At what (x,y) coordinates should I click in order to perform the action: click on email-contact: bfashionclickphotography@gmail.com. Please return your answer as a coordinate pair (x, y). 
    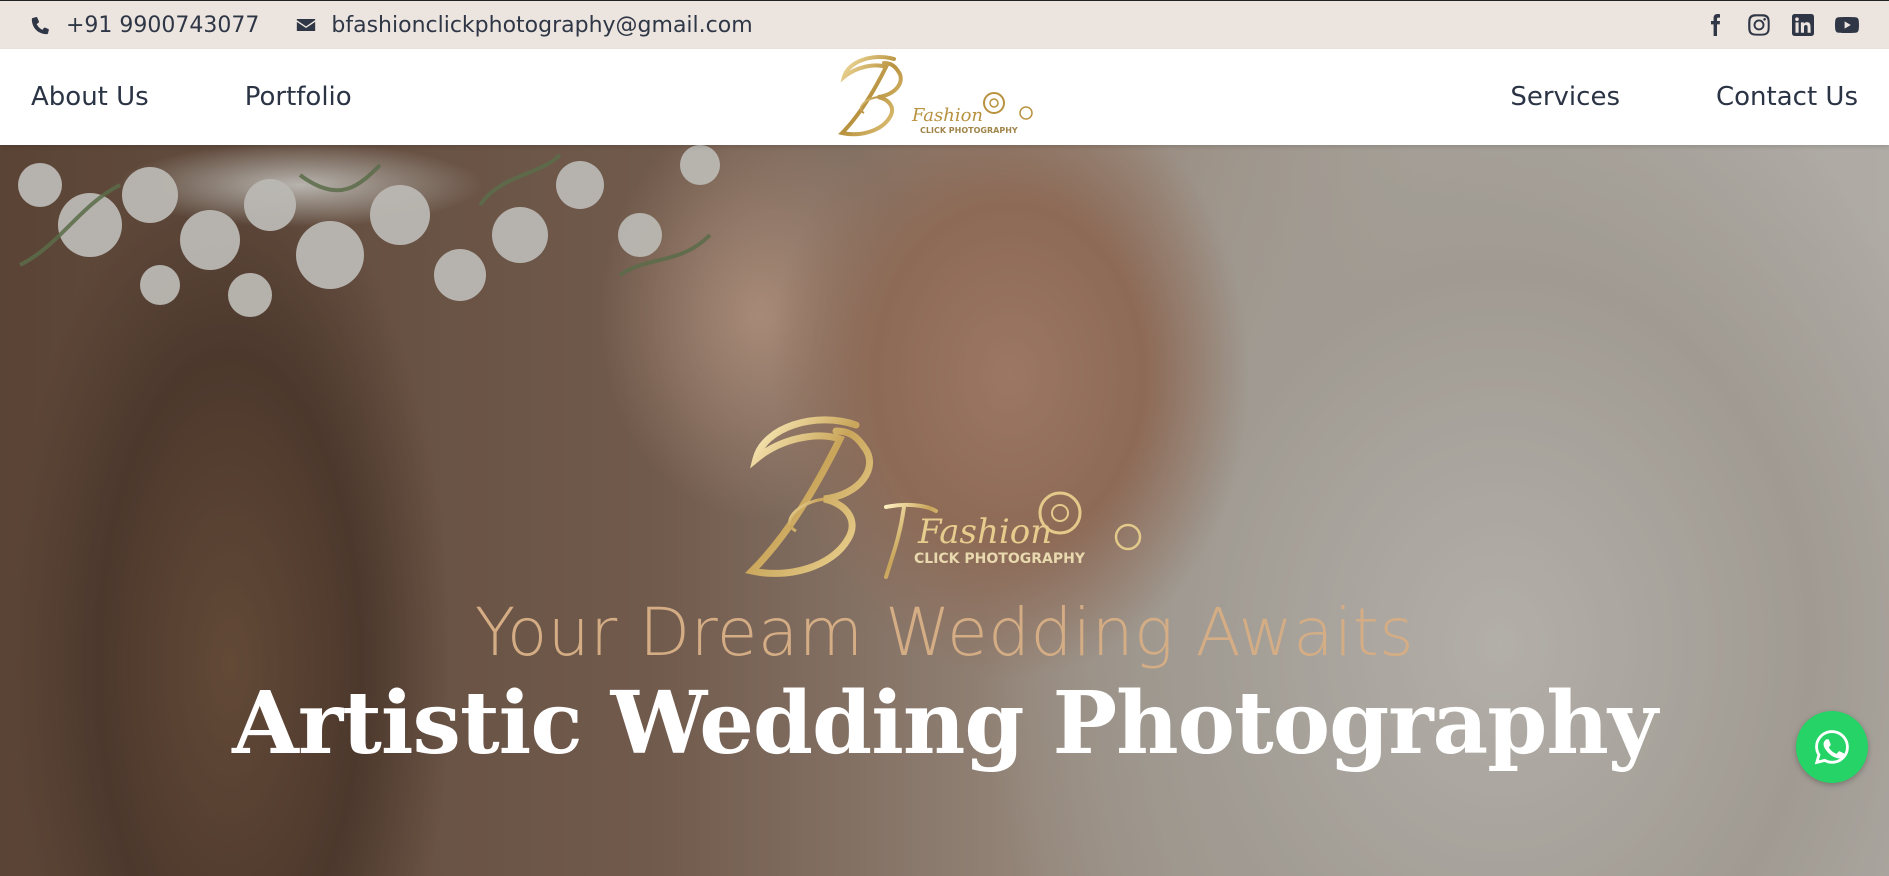
    Looking at the image, I should click on (524, 25).